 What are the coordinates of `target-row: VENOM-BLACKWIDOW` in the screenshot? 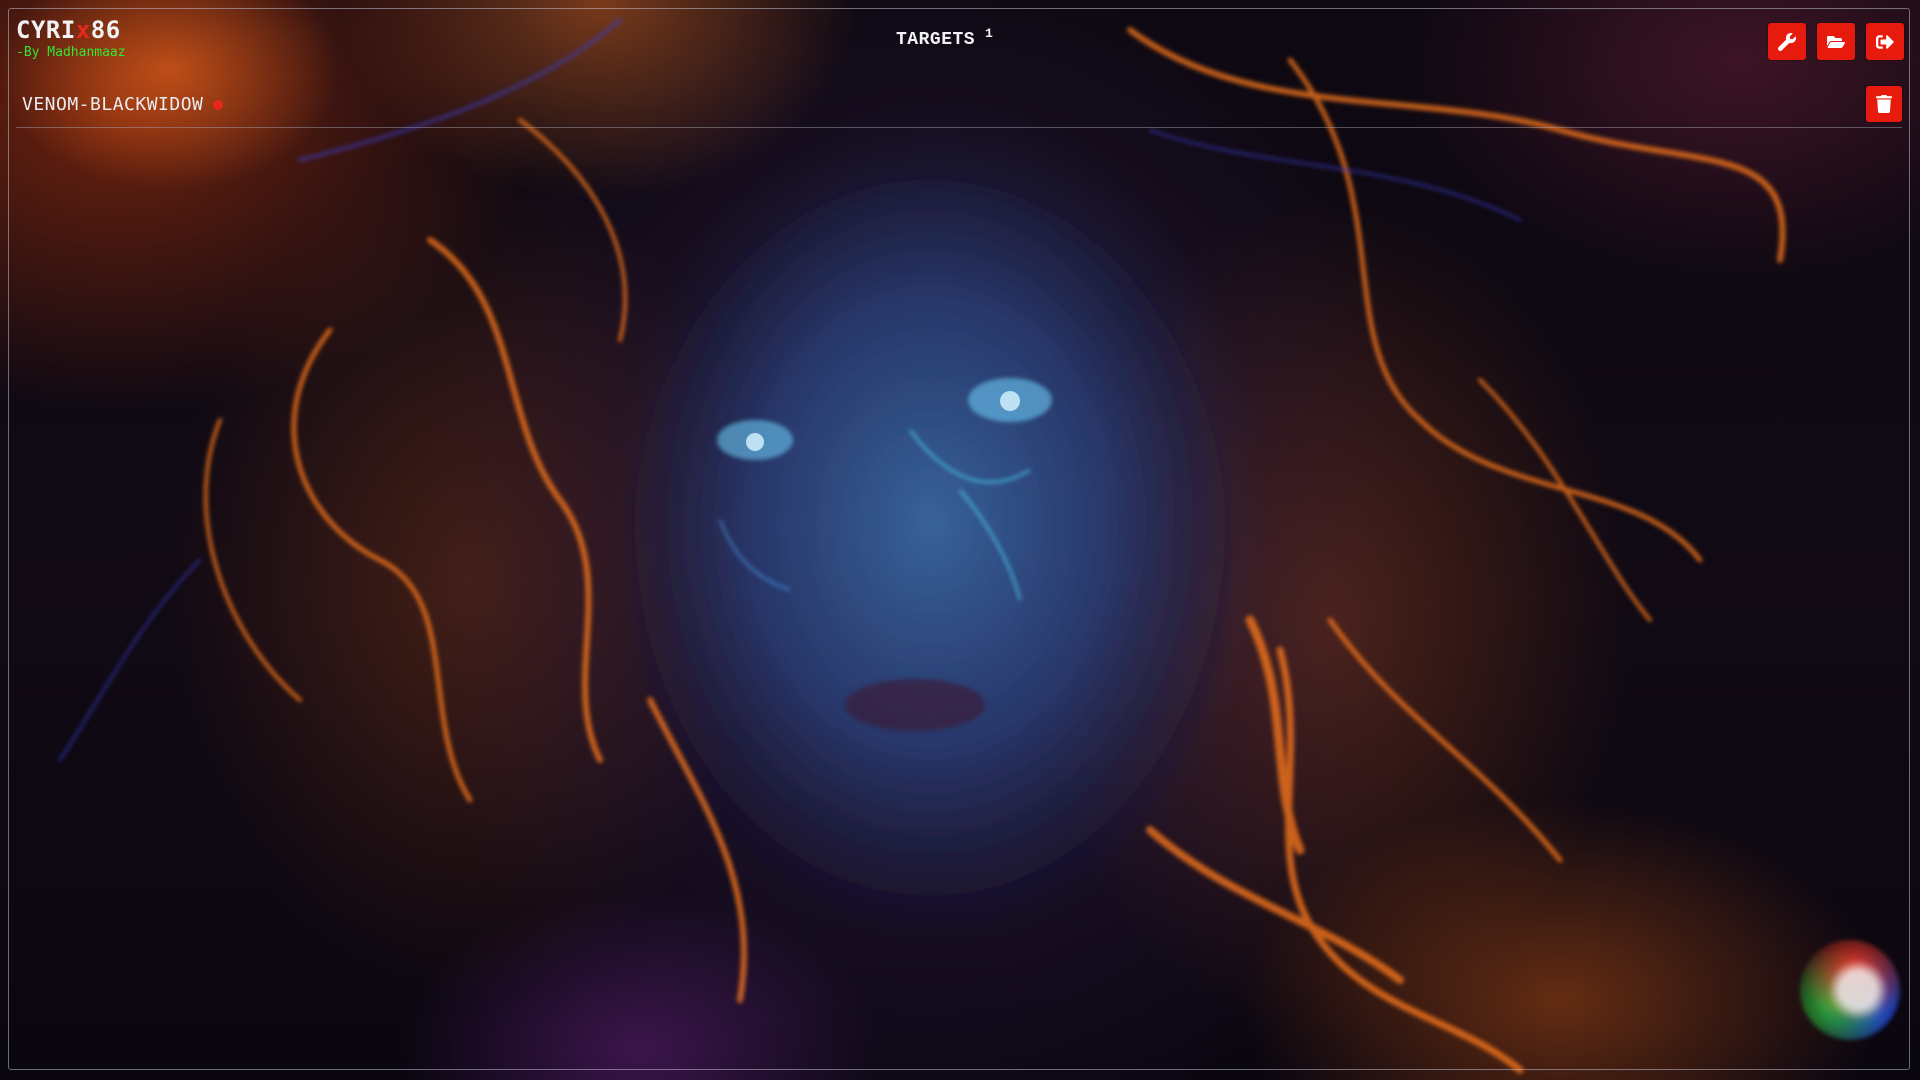 It's located at (959, 106).